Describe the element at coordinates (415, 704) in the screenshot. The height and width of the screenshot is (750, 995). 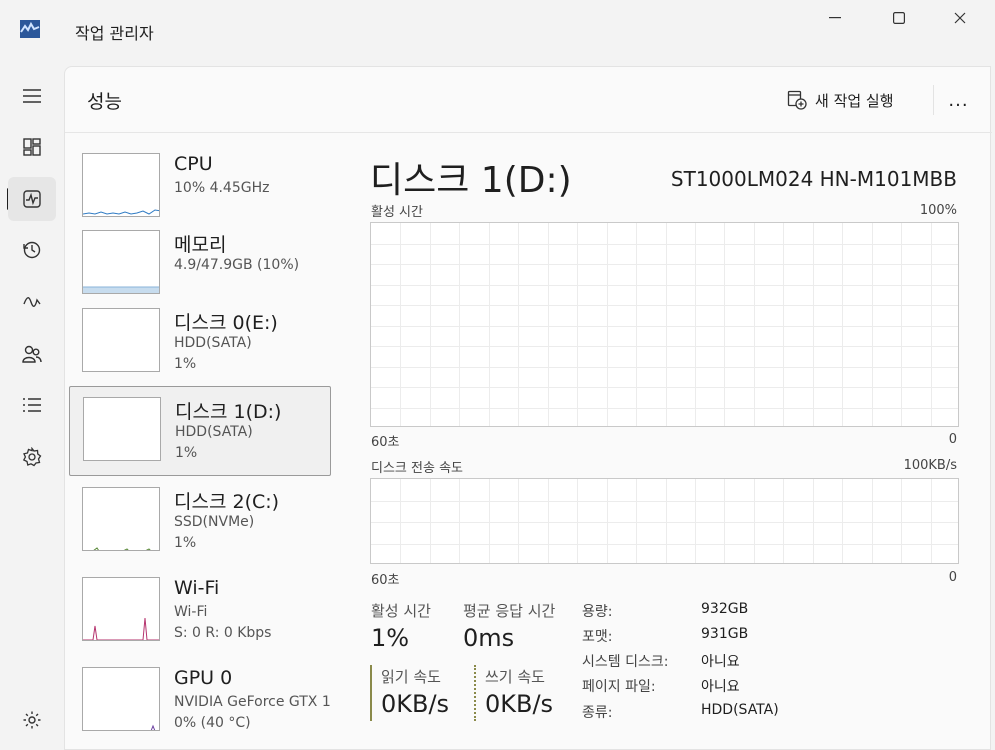
I see `read-speed-value: 0KB/s` at that location.